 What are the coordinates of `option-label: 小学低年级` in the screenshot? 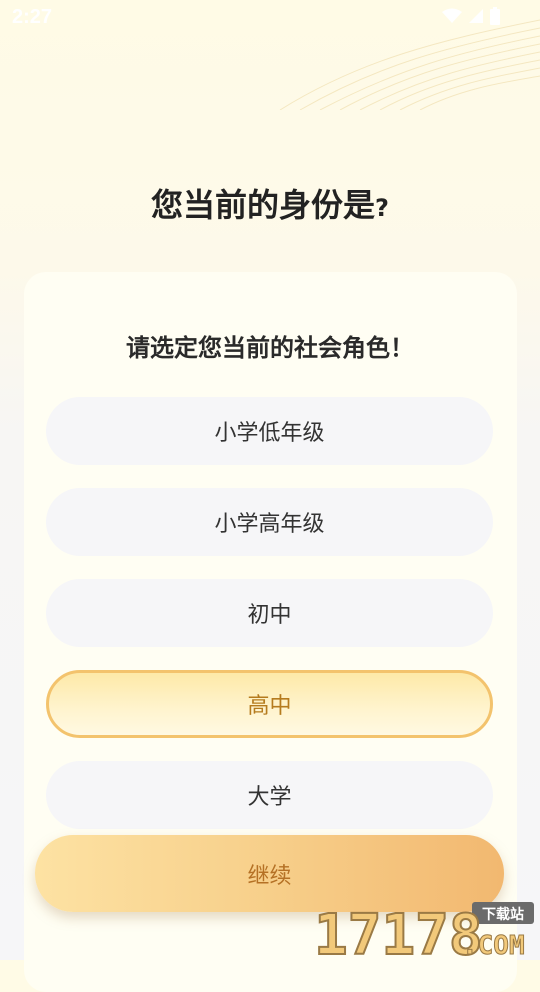 It's located at (269, 433).